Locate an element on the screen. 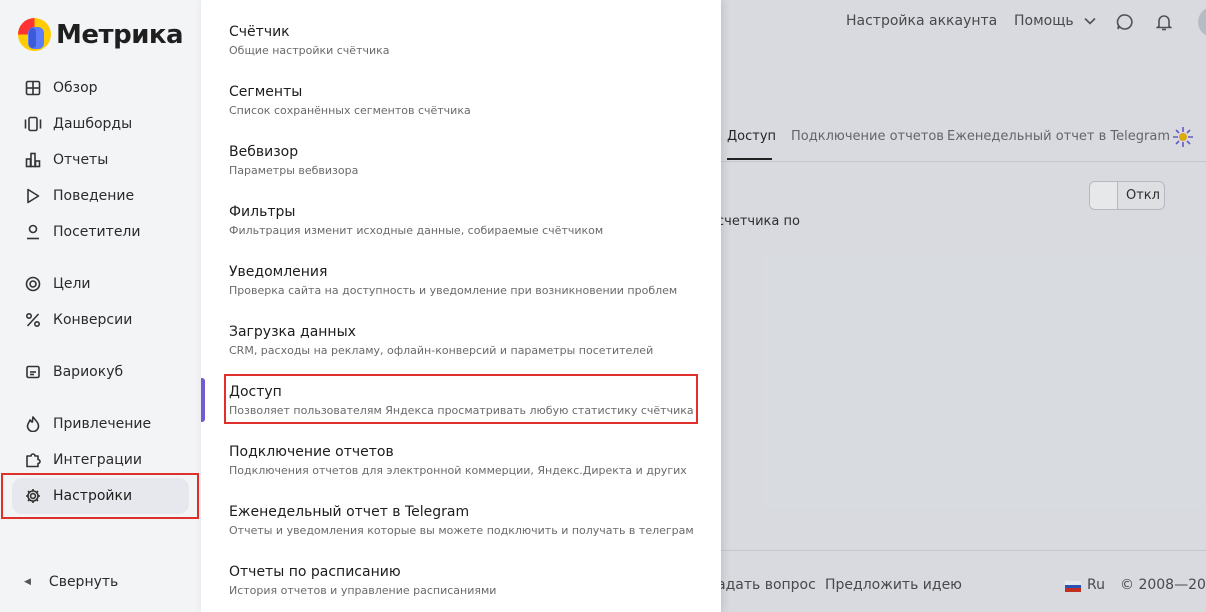 The width and height of the screenshot is (1206, 612). sidebar-item-visitors: Посетители is located at coordinates (100, 232).